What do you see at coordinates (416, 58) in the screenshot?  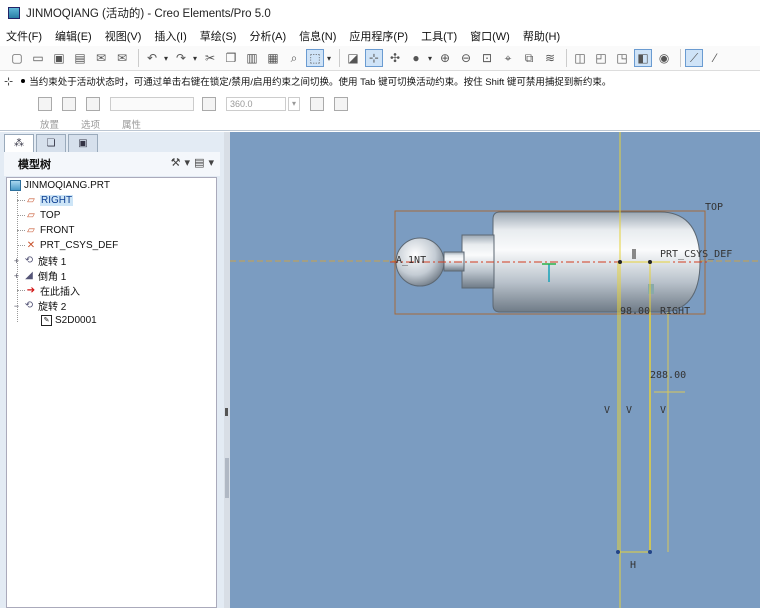 I see `shading-icon: ●` at bounding box center [416, 58].